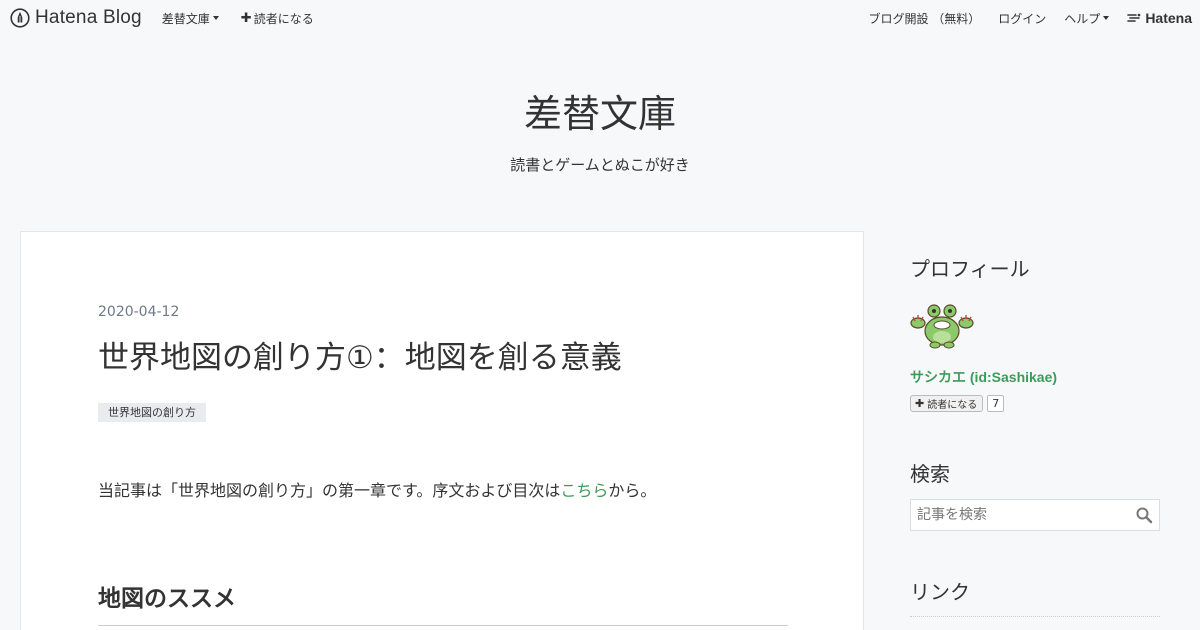 The height and width of the screenshot is (630, 1200). Describe the element at coordinates (584, 490) in the screenshot. I see `toc-link: こちら` at that location.